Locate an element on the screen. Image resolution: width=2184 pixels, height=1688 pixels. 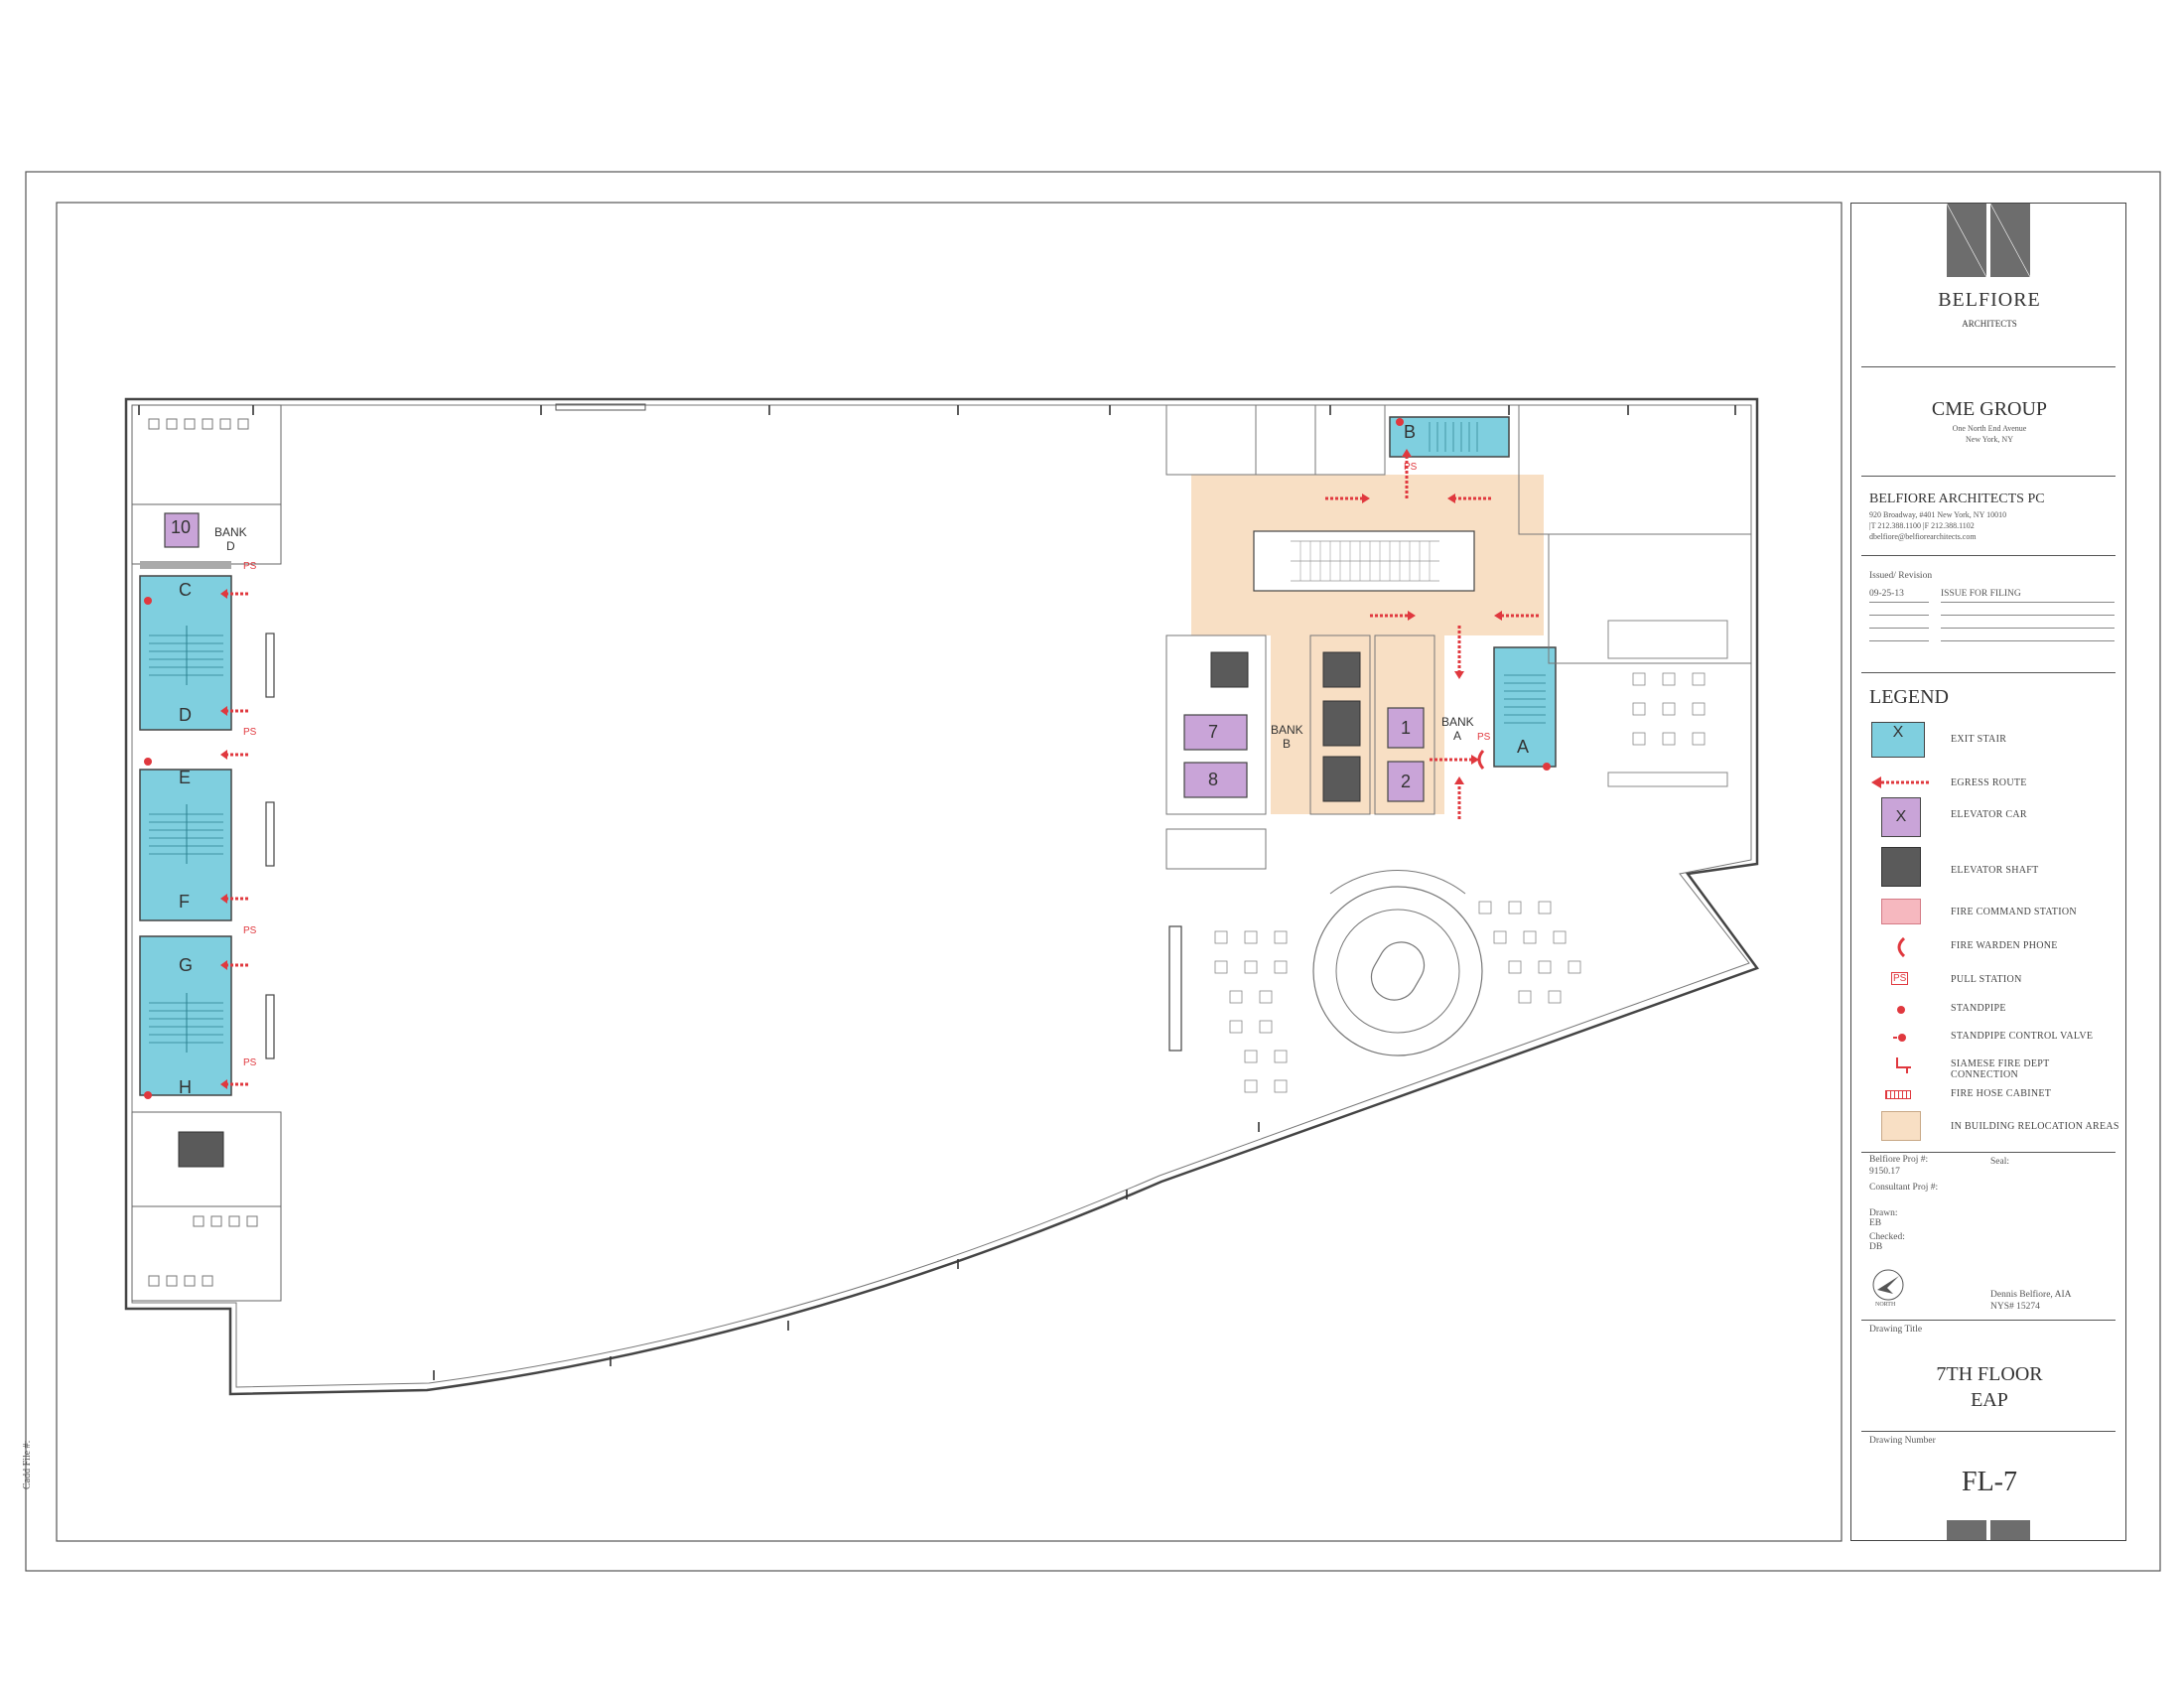
client-address-1: One North End Avenue is located at coordinates (1989, 428).